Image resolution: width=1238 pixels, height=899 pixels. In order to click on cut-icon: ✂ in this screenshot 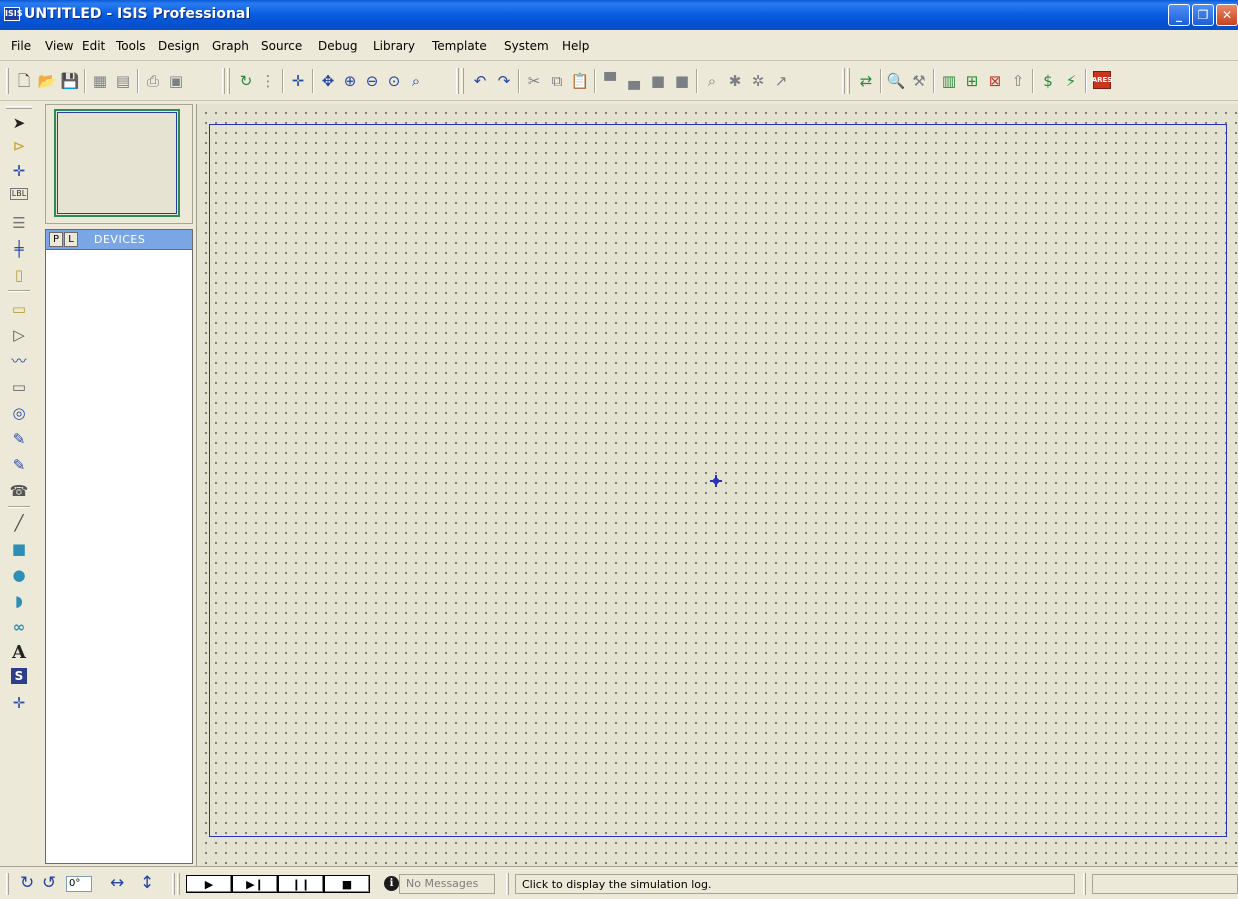, I will do `click(534, 81)`.